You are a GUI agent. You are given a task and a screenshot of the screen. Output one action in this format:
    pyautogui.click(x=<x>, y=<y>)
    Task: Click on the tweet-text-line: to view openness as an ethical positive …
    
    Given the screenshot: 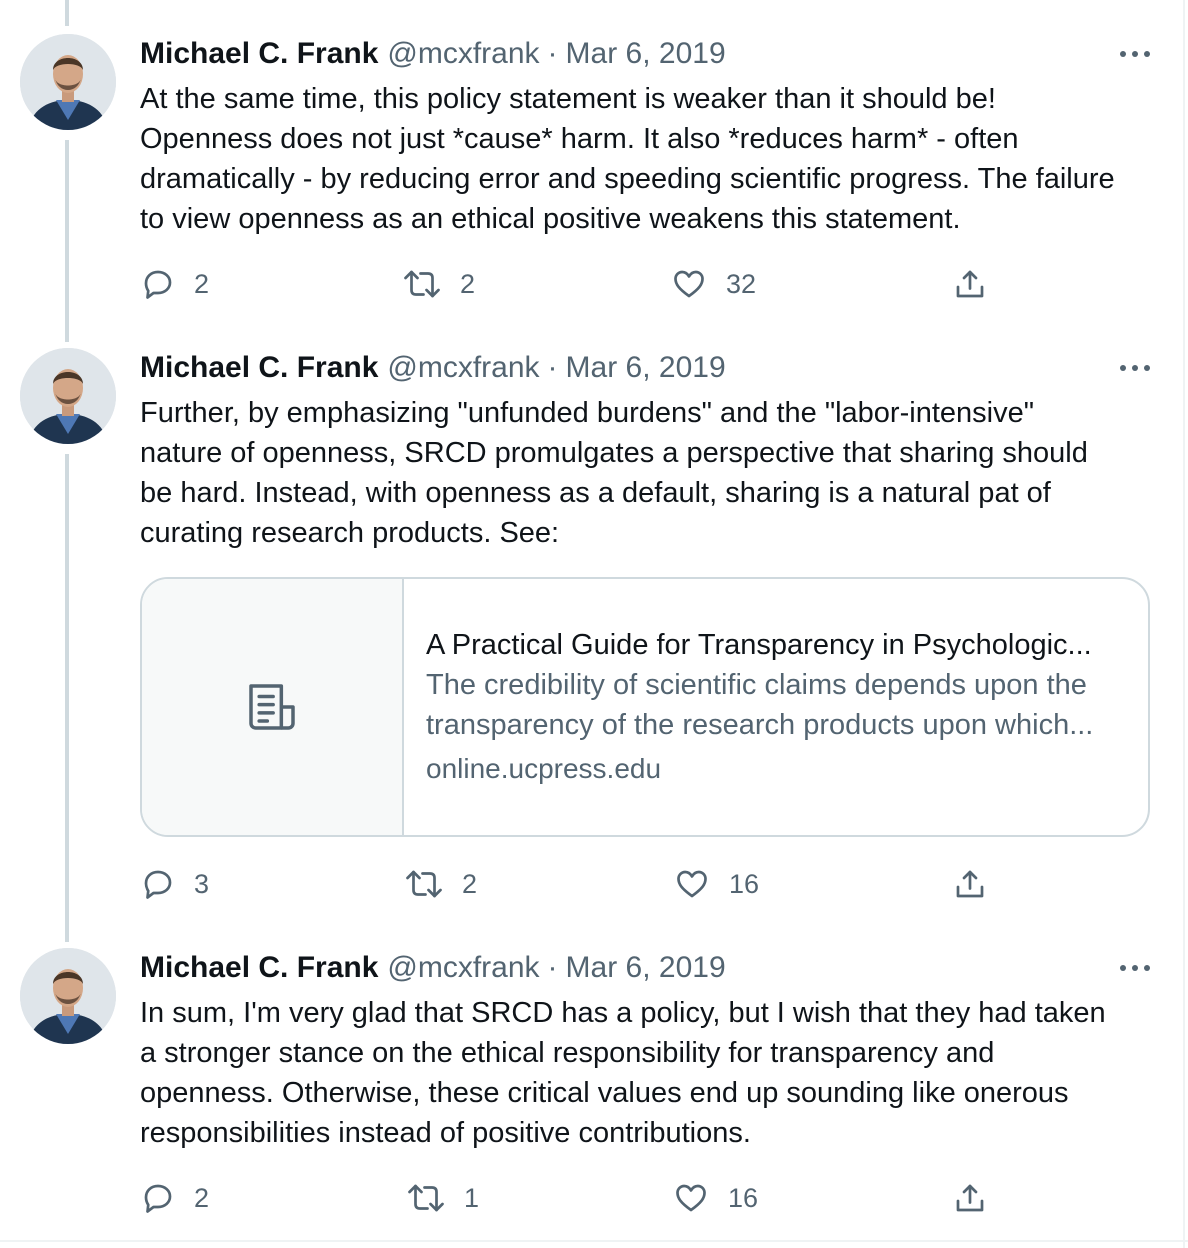 What is the action you would take?
    pyautogui.click(x=550, y=219)
    